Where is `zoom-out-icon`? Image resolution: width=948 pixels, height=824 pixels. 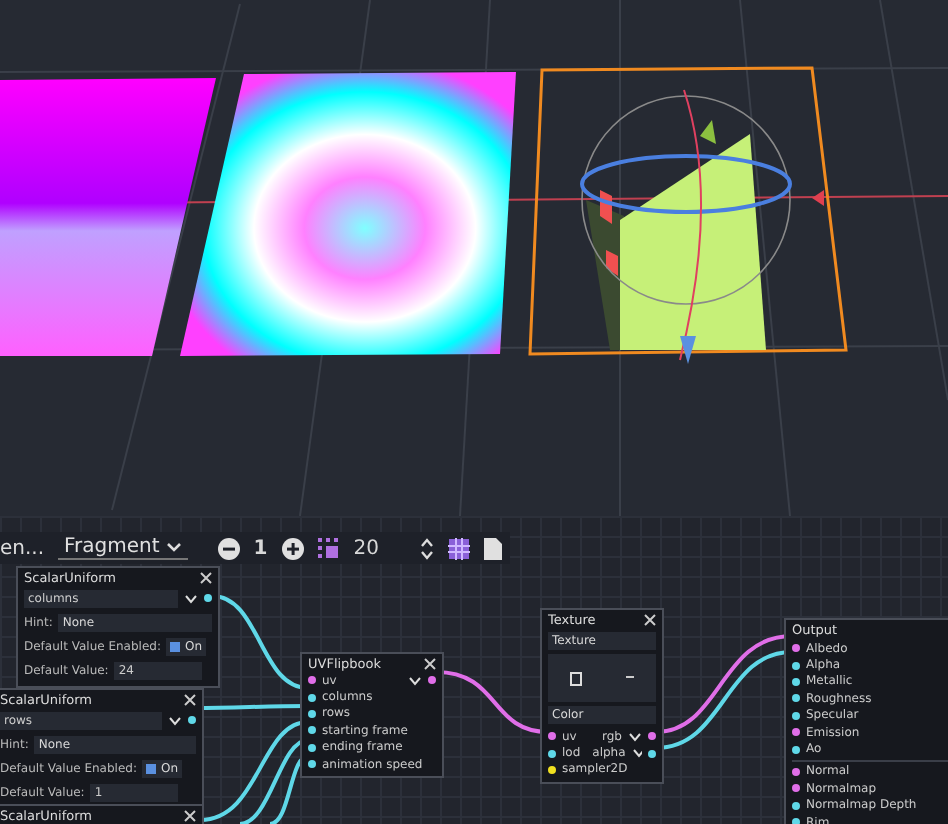 zoom-out-icon is located at coordinates (228, 548).